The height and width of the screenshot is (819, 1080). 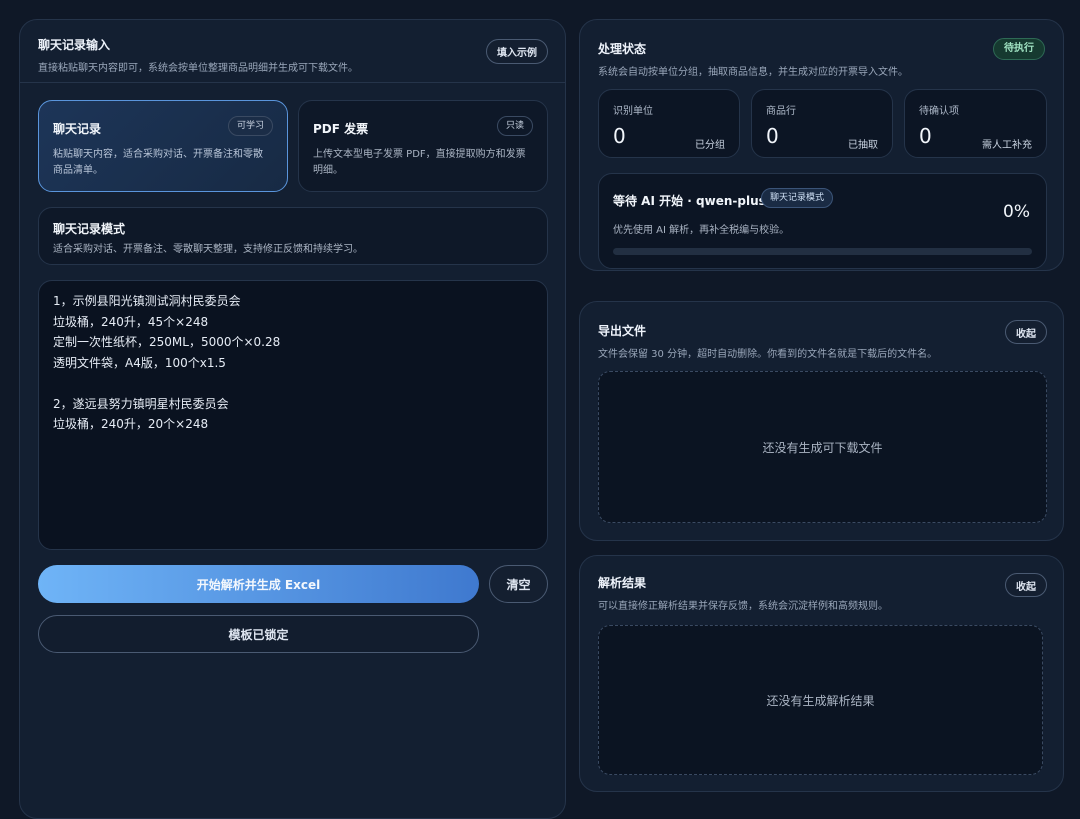 What do you see at coordinates (633, 111) in the screenshot?
I see `stat-label: 识别单位` at bounding box center [633, 111].